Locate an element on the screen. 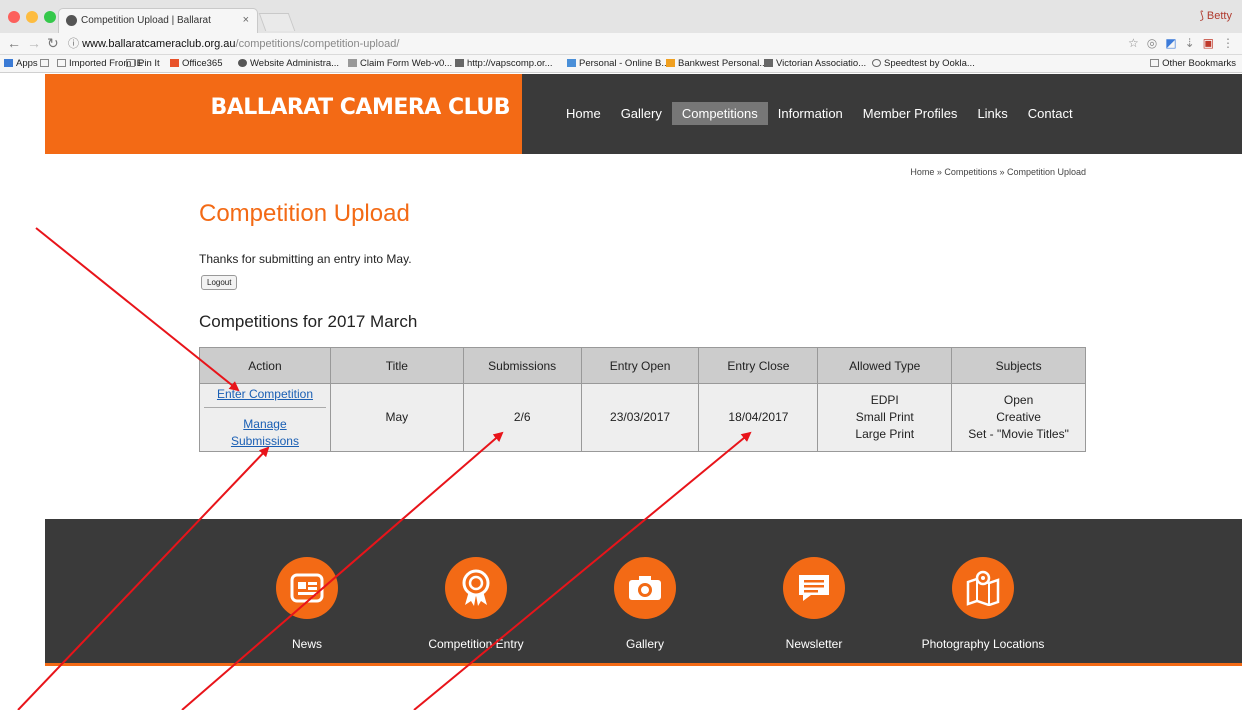 The height and width of the screenshot is (710, 1242). col-title: Title is located at coordinates (396, 365).